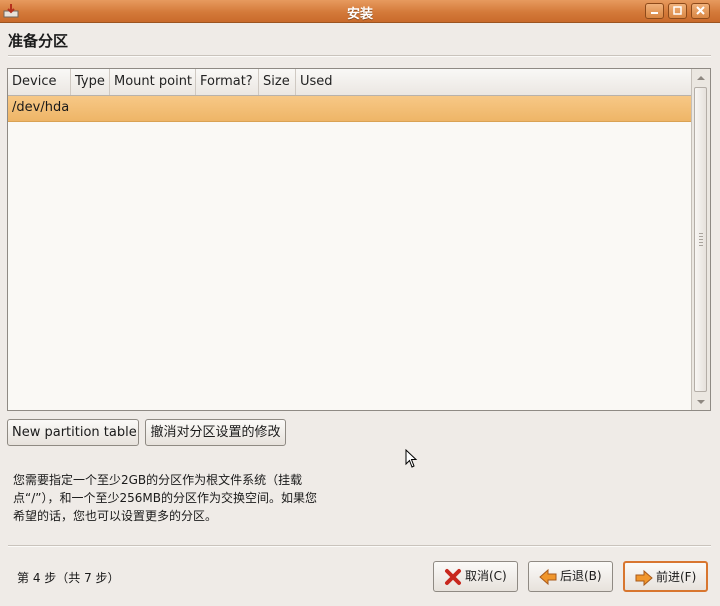 The image size is (720, 606). What do you see at coordinates (701, 402) in the screenshot?
I see `scroll-down-icon` at bounding box center [701, 402].